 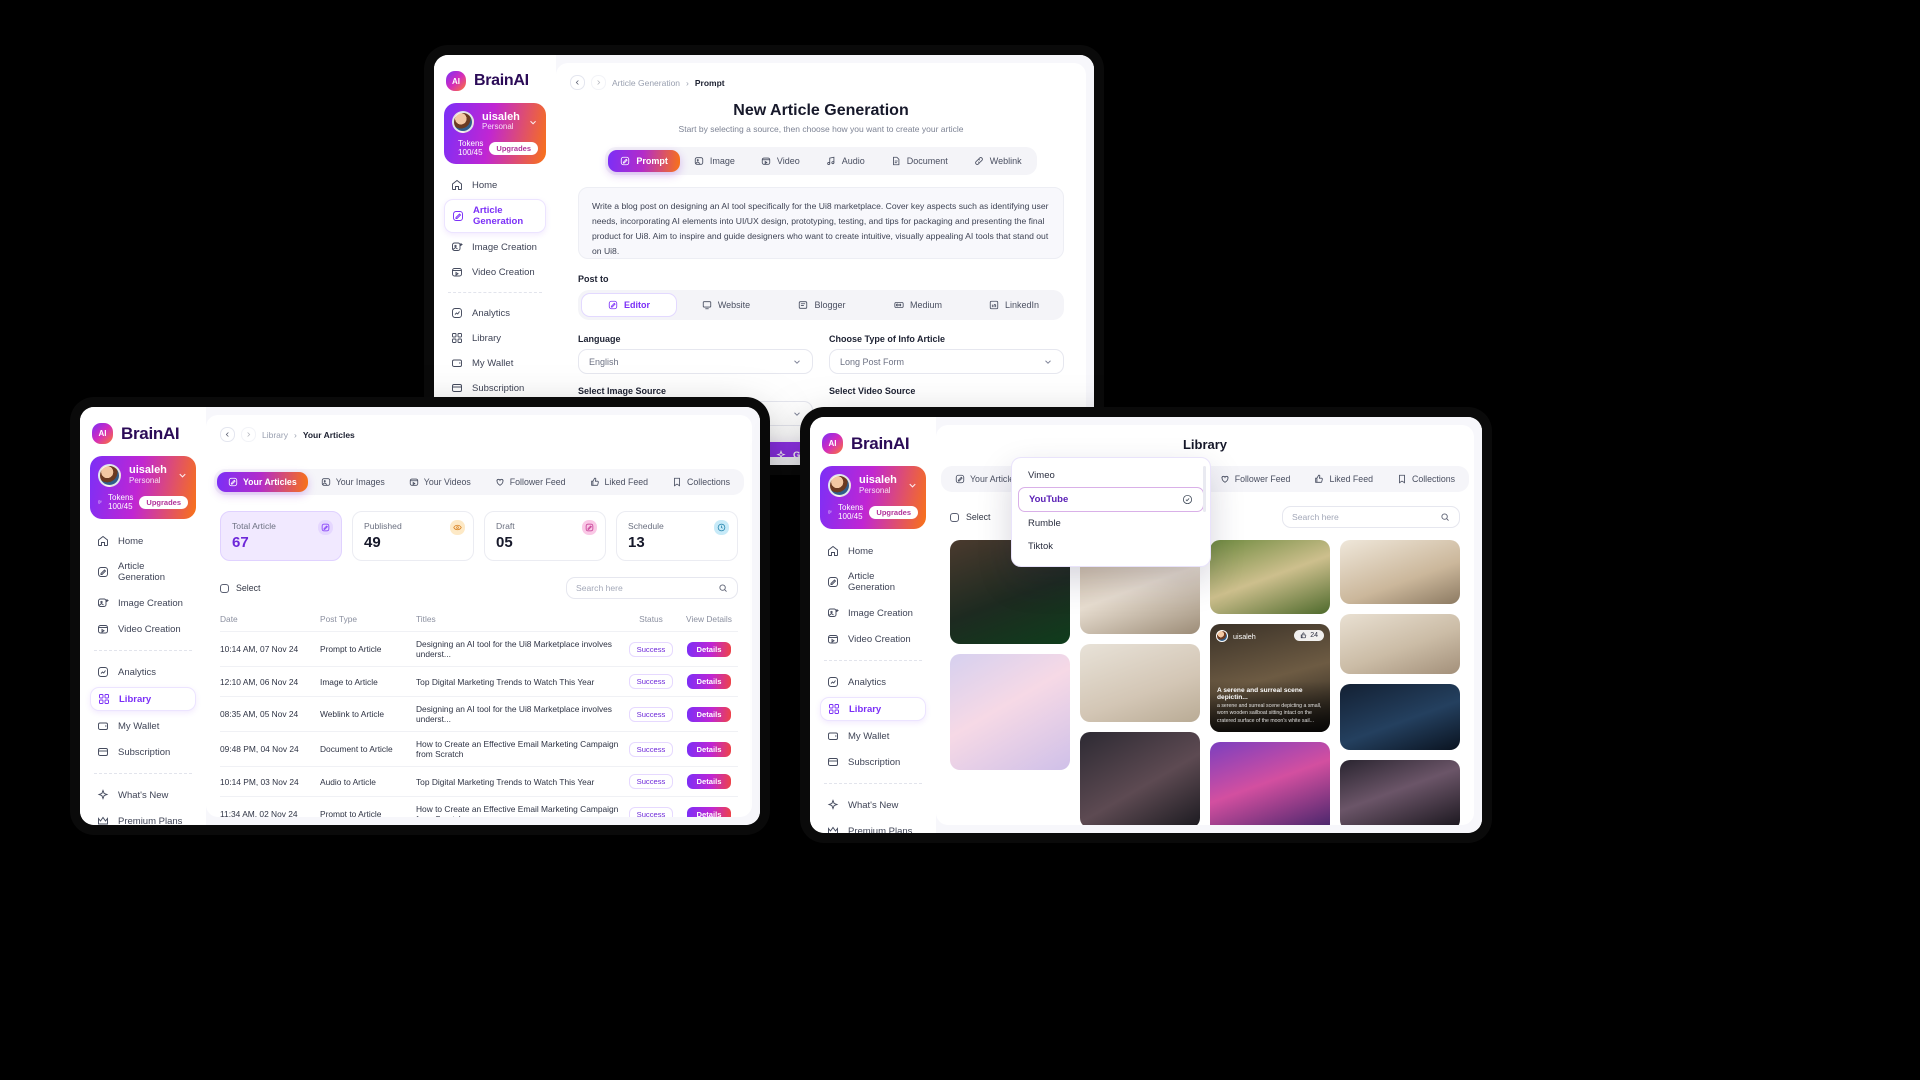 What do you see at coordinates (1111, 546) in the screenshot?
I see `dropdown-option-tiktok: Tiktok` at bounding box center [1111, 546].